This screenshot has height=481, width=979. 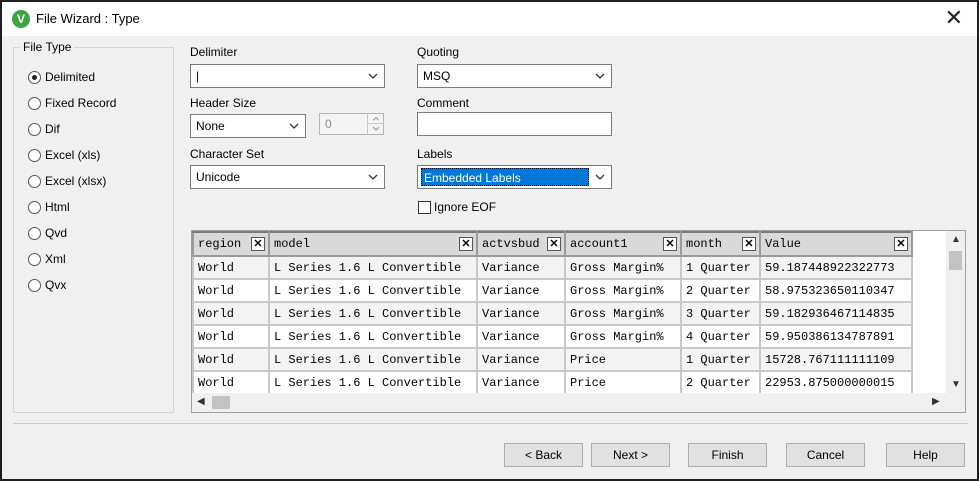 I want to click on ignore-eof-label: Ignore EOF, so click(x=465, y=207).